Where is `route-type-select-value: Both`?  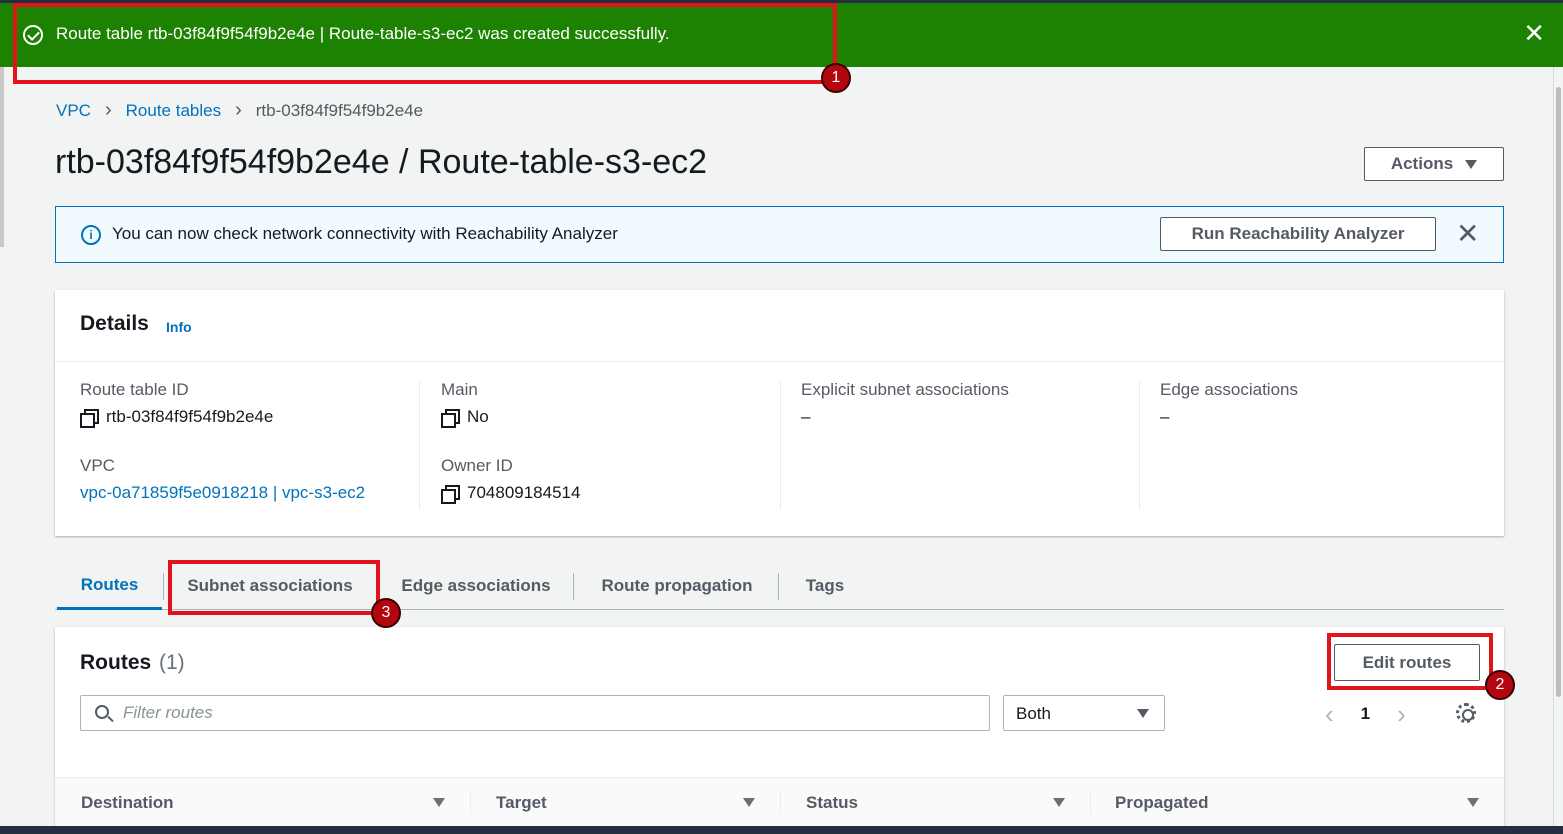
route-type-select-value: Both is located at coordinates (1033, 713).